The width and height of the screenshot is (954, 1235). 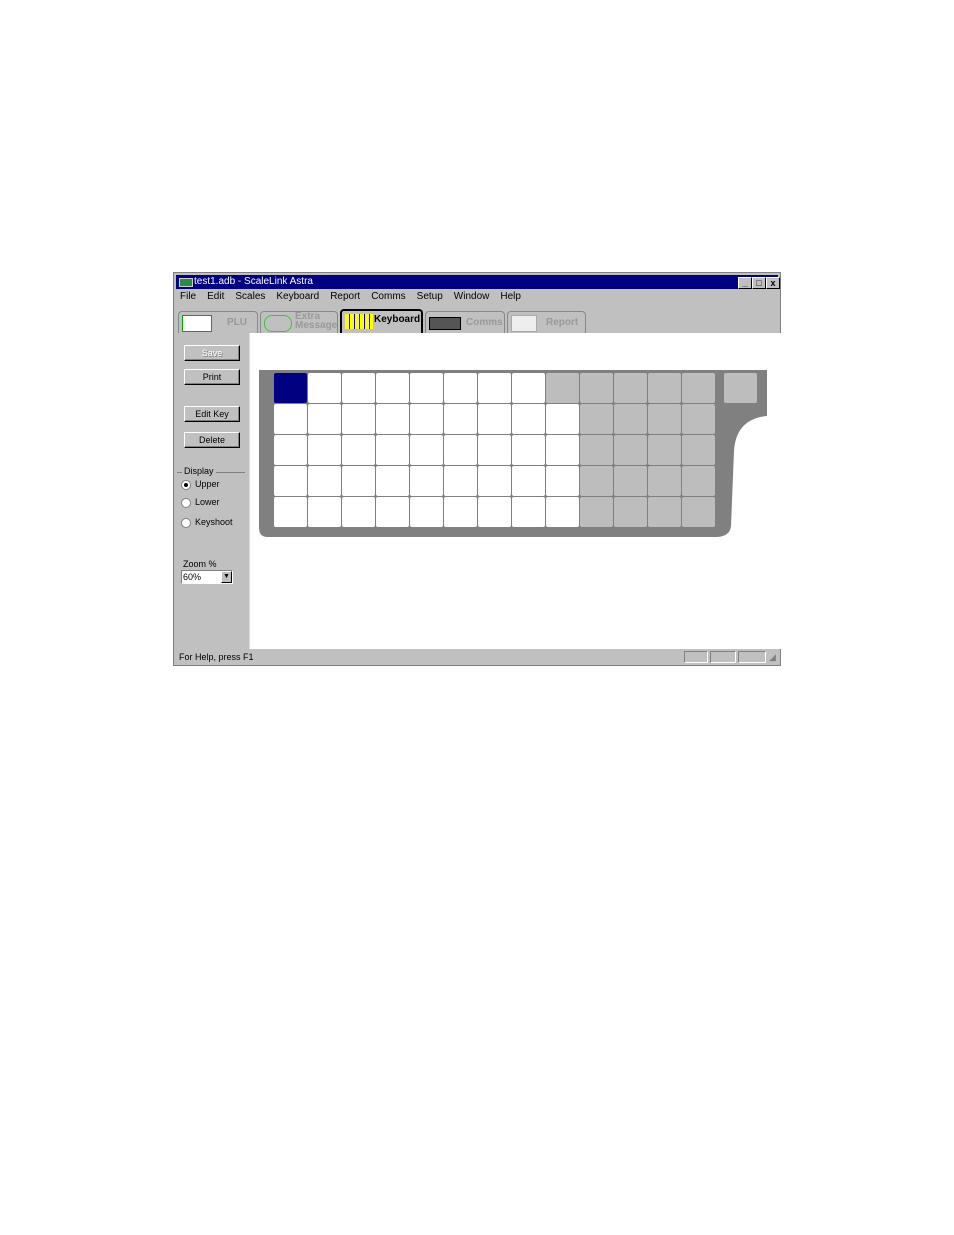 I want to click on keyboard-key-r3c4, so click(x=392, y=450).